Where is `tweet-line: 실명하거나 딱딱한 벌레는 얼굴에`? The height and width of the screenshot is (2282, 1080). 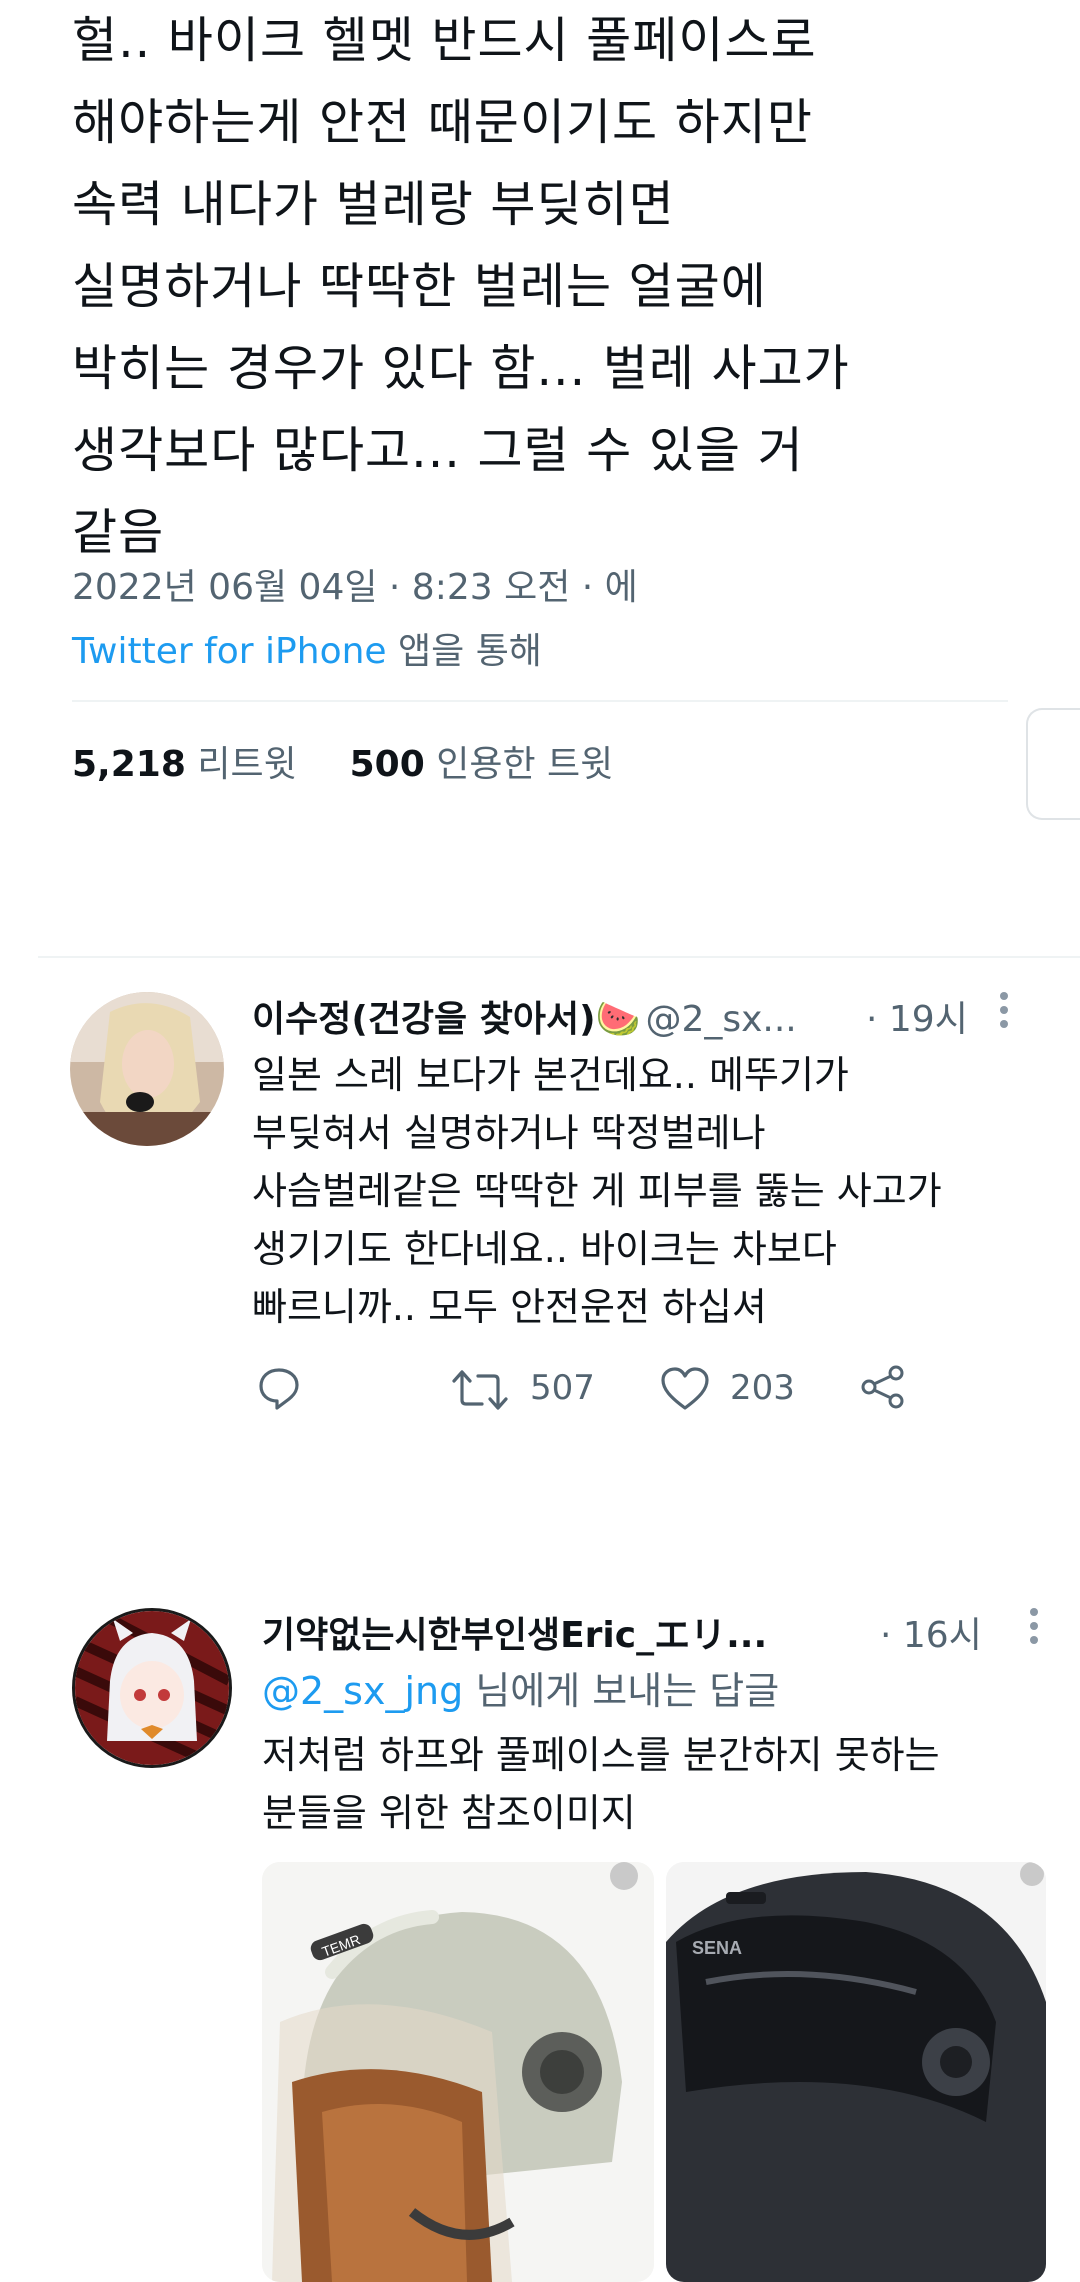 tweet-line: 실명하거나 딱딱한 벌레는 얼굴에 is located at coordinates (419, 286).